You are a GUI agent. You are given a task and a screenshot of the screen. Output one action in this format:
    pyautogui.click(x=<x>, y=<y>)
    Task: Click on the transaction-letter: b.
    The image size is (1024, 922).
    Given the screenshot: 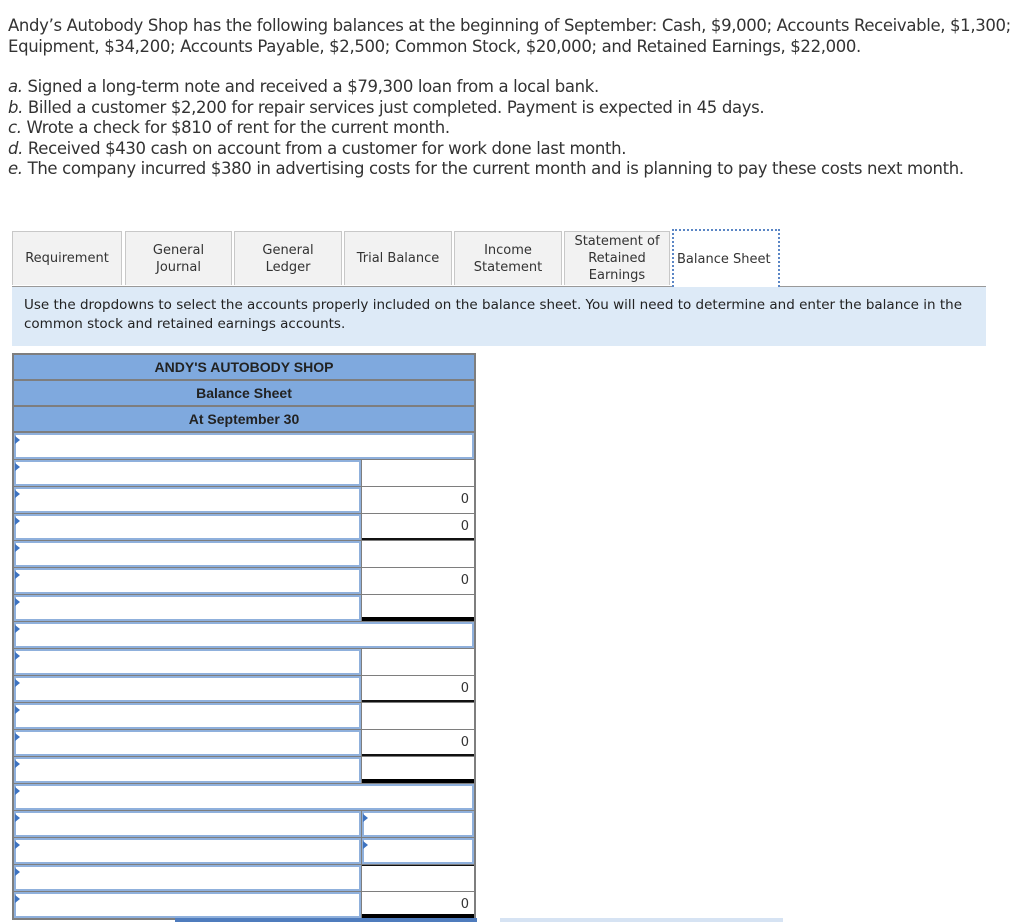 What is the action you would take?
    pyautogui.click(x=16, y=107)
    